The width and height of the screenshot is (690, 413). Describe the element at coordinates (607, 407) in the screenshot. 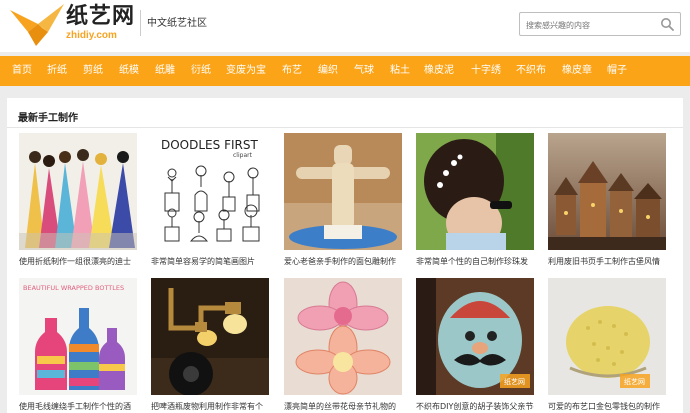

I see `card-caption: 可爱的布艺口金包零钱包的制作` at that location.